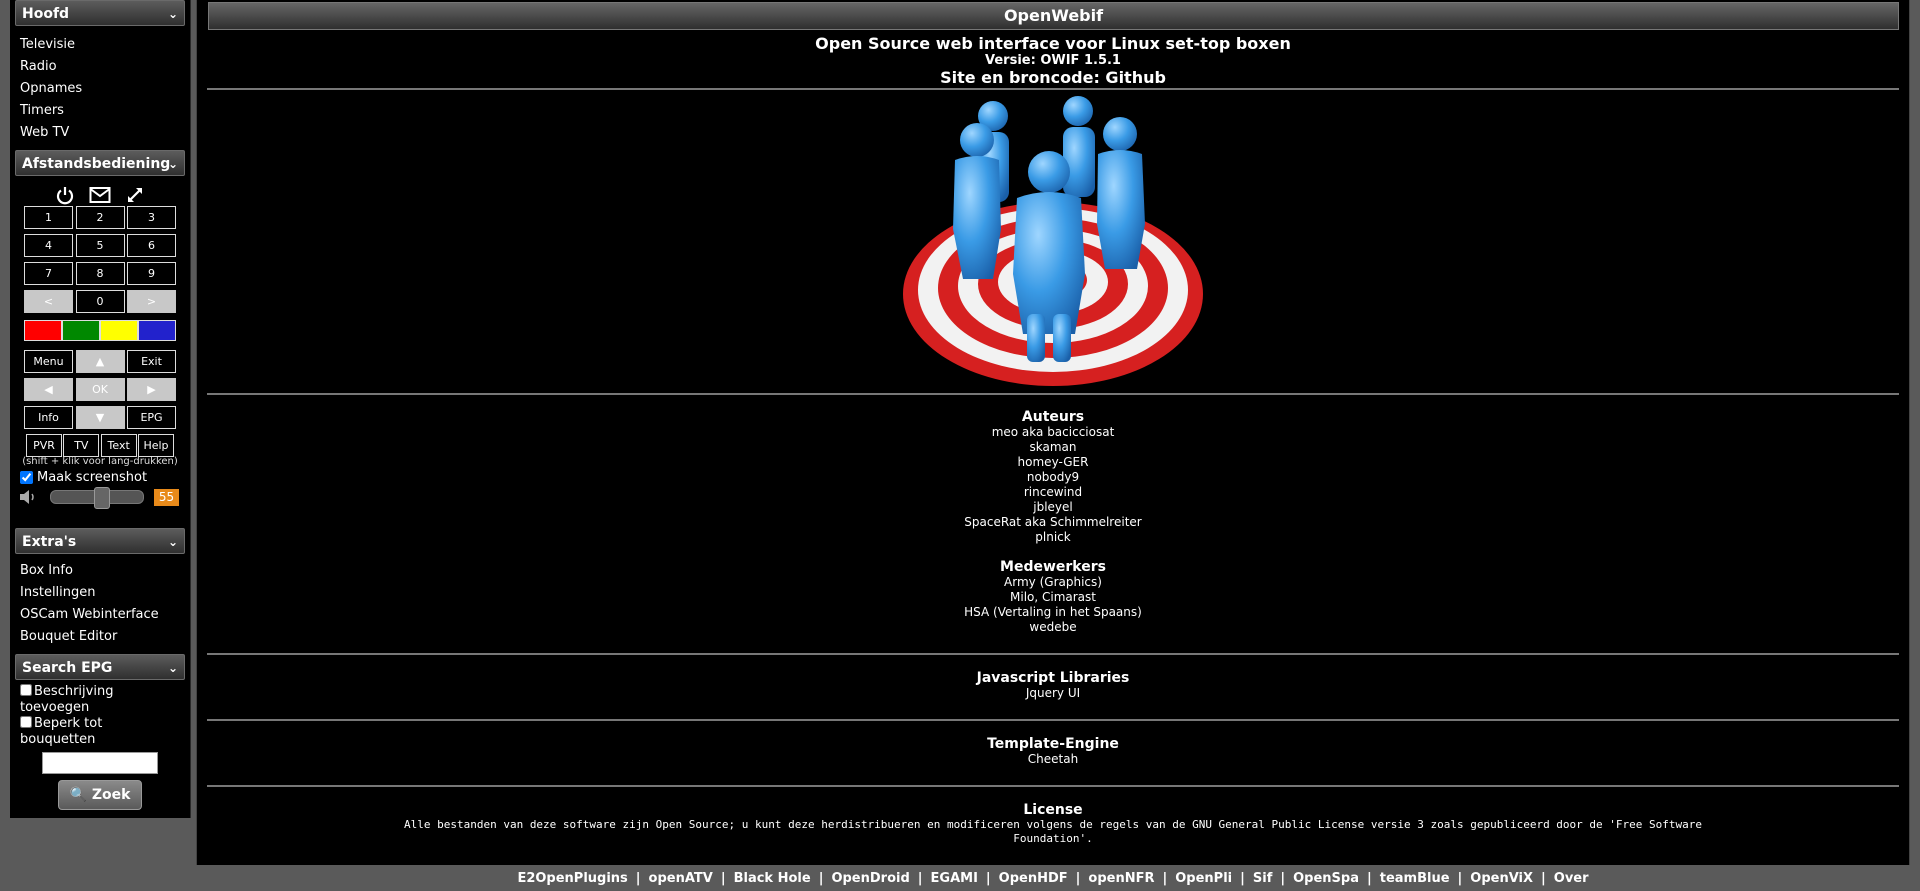 This screenshot has height=891, width=1920. I want to click on authors-heading: Auteurs, so click(1053, 417).